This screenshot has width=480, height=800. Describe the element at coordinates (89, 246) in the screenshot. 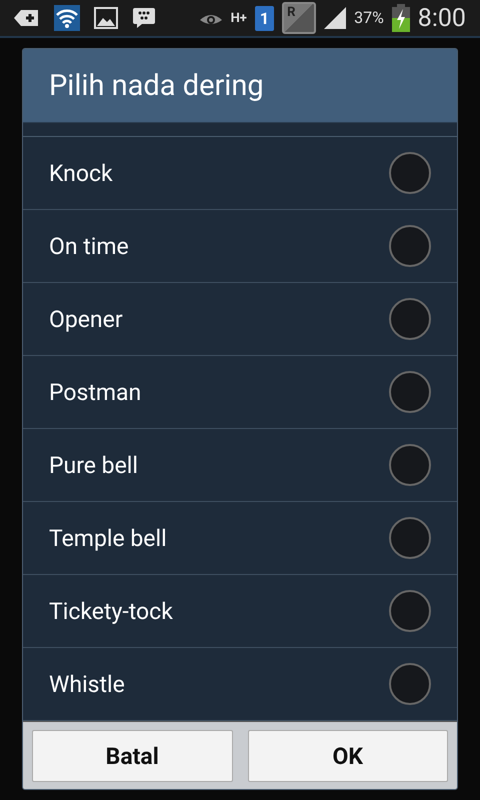

I see `ringtone-label: On time` at that location.